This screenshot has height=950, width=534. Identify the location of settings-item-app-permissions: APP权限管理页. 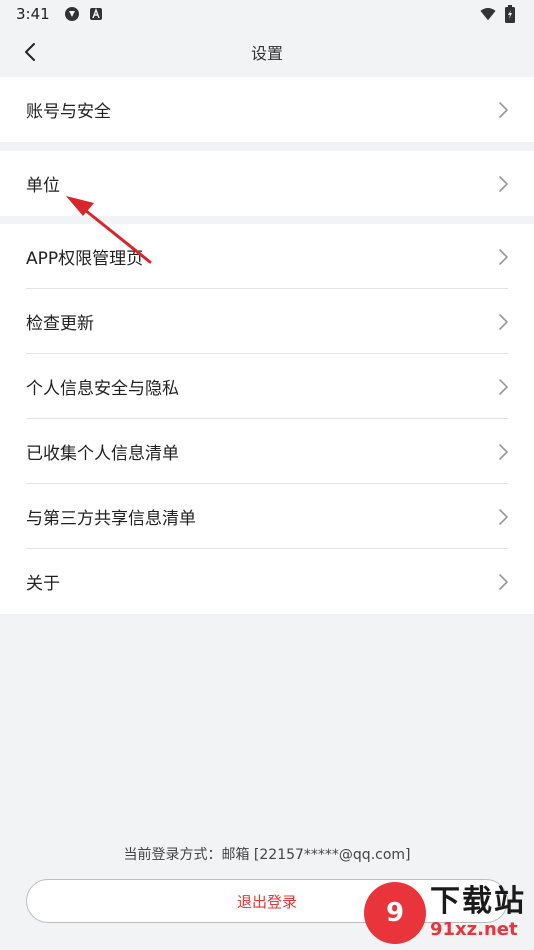
(267, 256).